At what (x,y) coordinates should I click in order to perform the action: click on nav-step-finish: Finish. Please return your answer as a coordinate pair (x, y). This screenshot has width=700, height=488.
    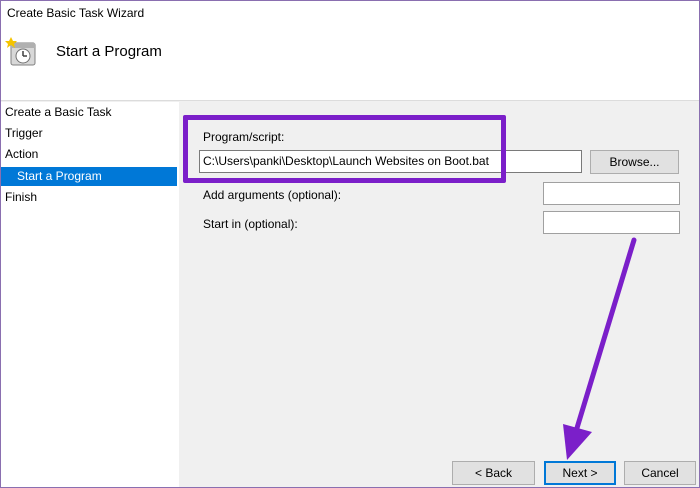
    Looking at the image, I should click on (89, 197).